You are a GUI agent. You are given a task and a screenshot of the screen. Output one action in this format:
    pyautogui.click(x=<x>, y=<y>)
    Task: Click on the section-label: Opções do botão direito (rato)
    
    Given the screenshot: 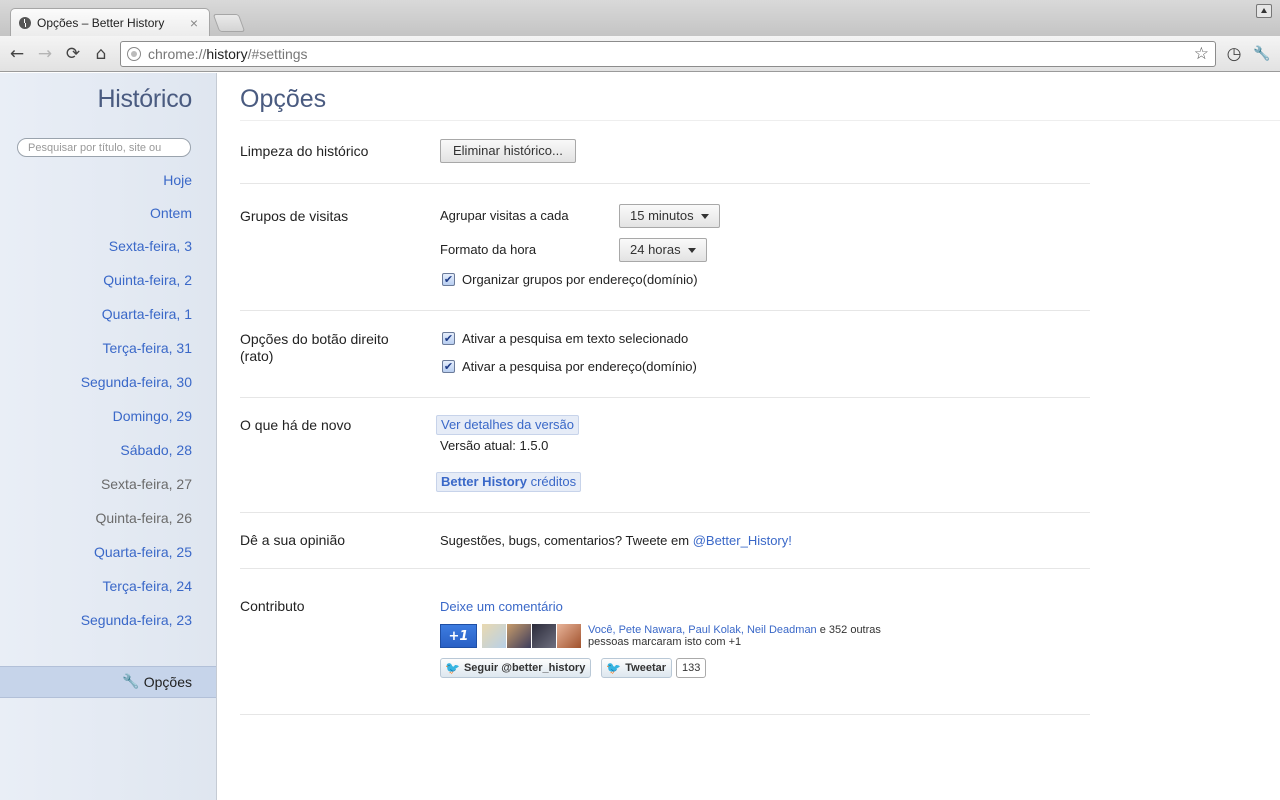 What is the action you would take?
    pyautogui.click(x=314, y=347)
    